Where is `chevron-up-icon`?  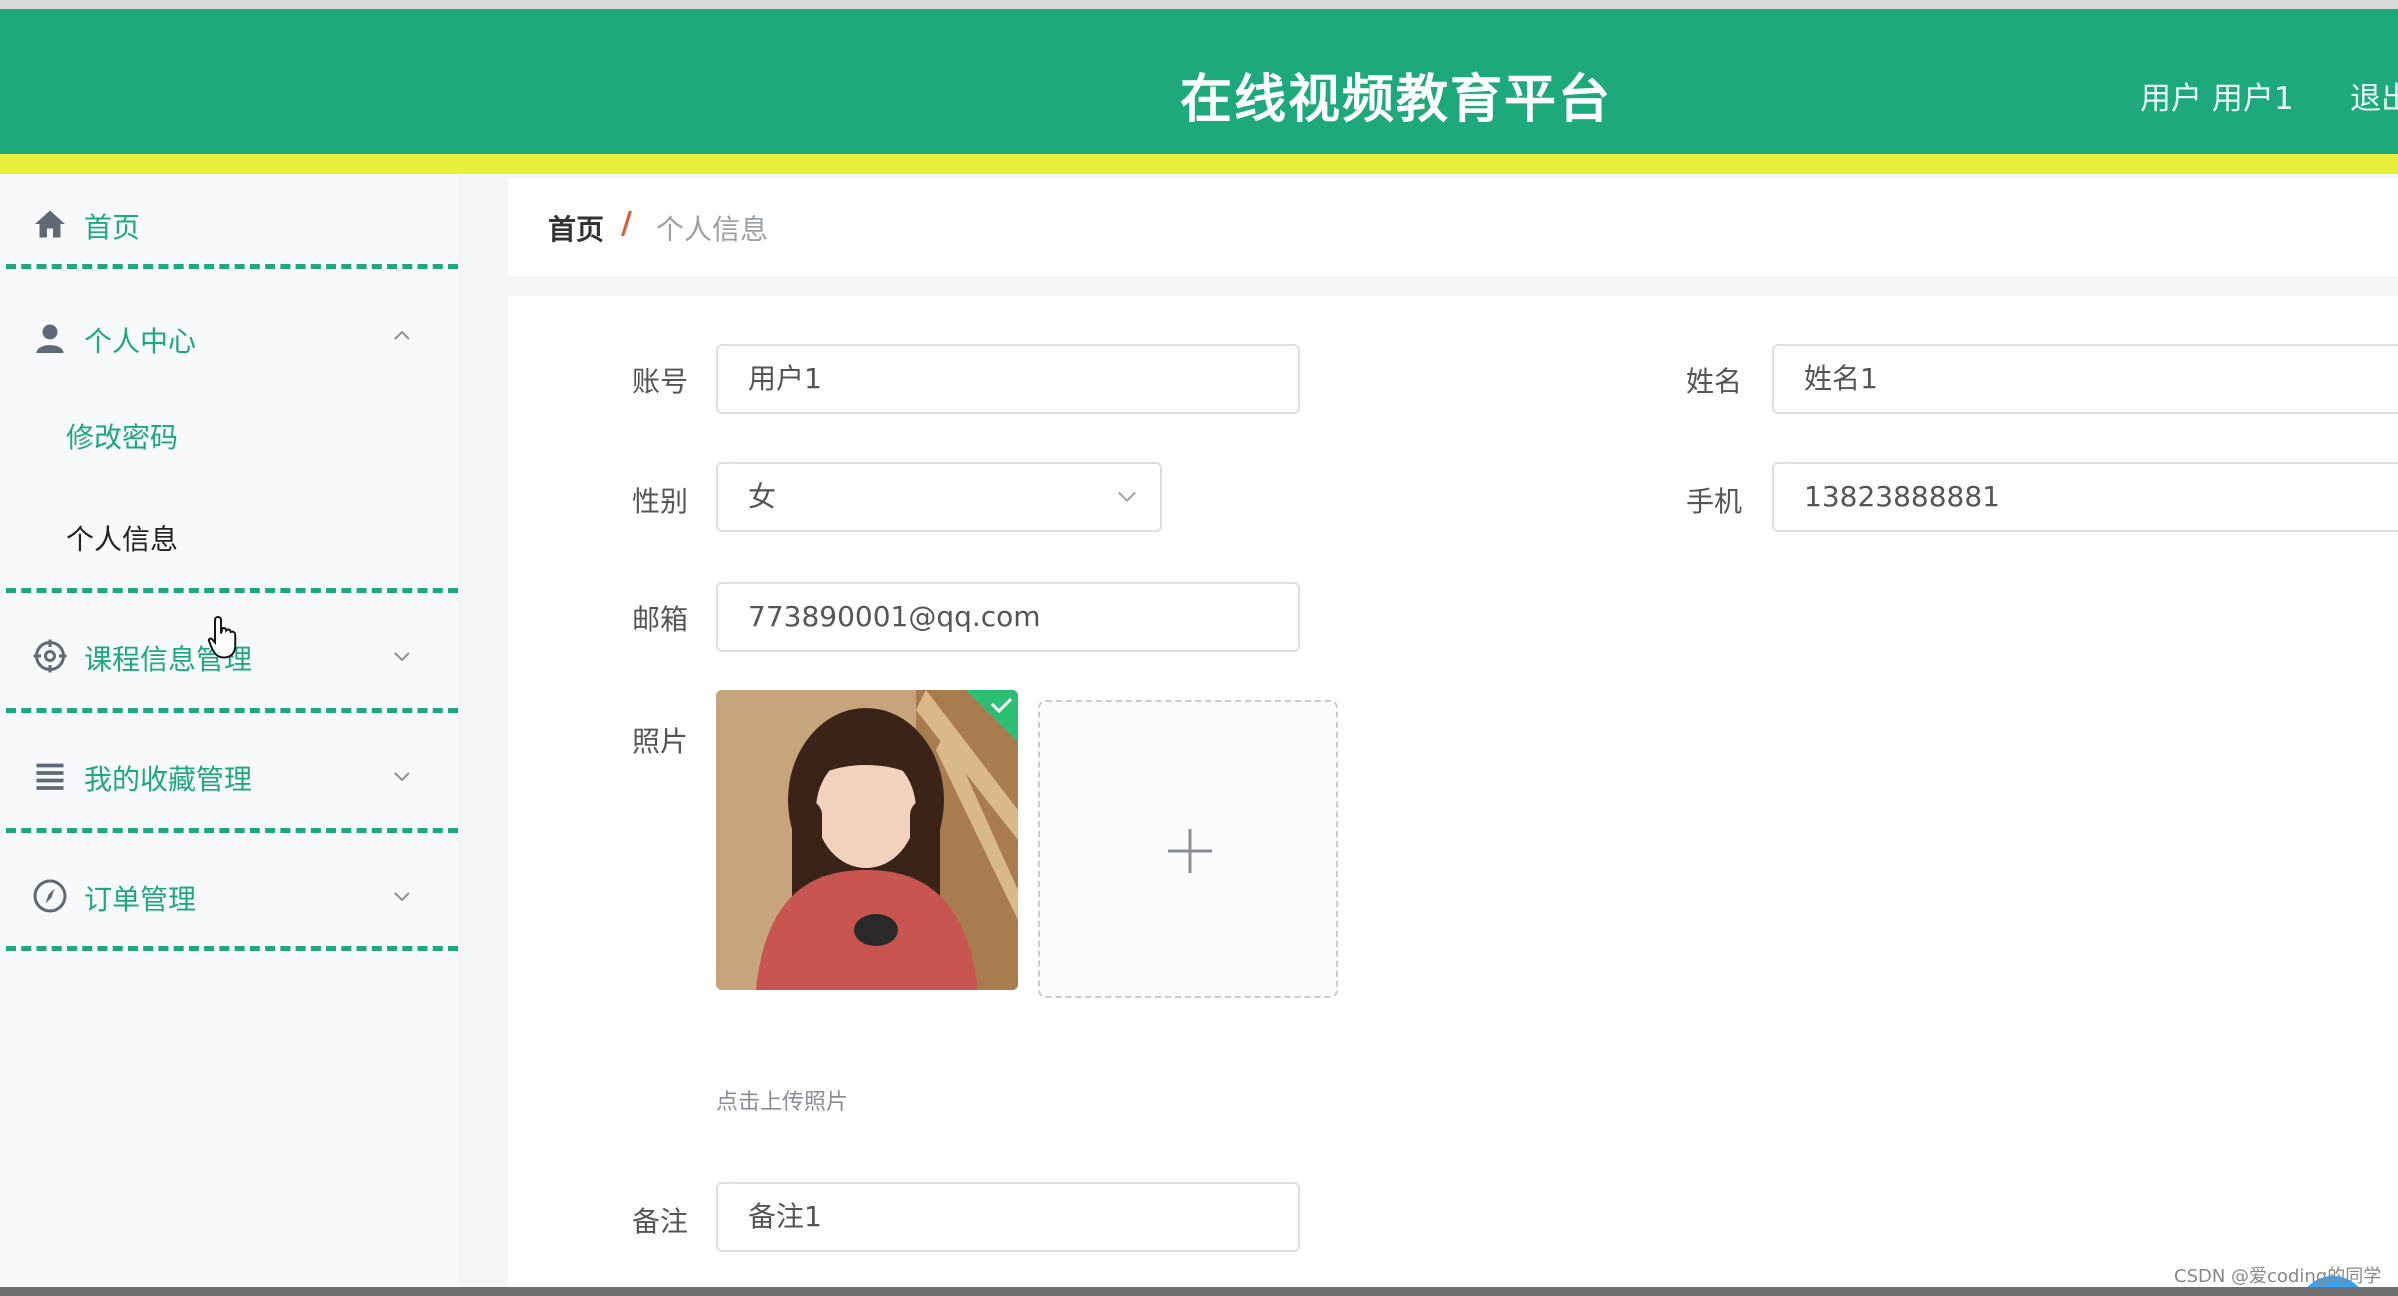 chevron-up-icon is located at coordinates (402, 335).